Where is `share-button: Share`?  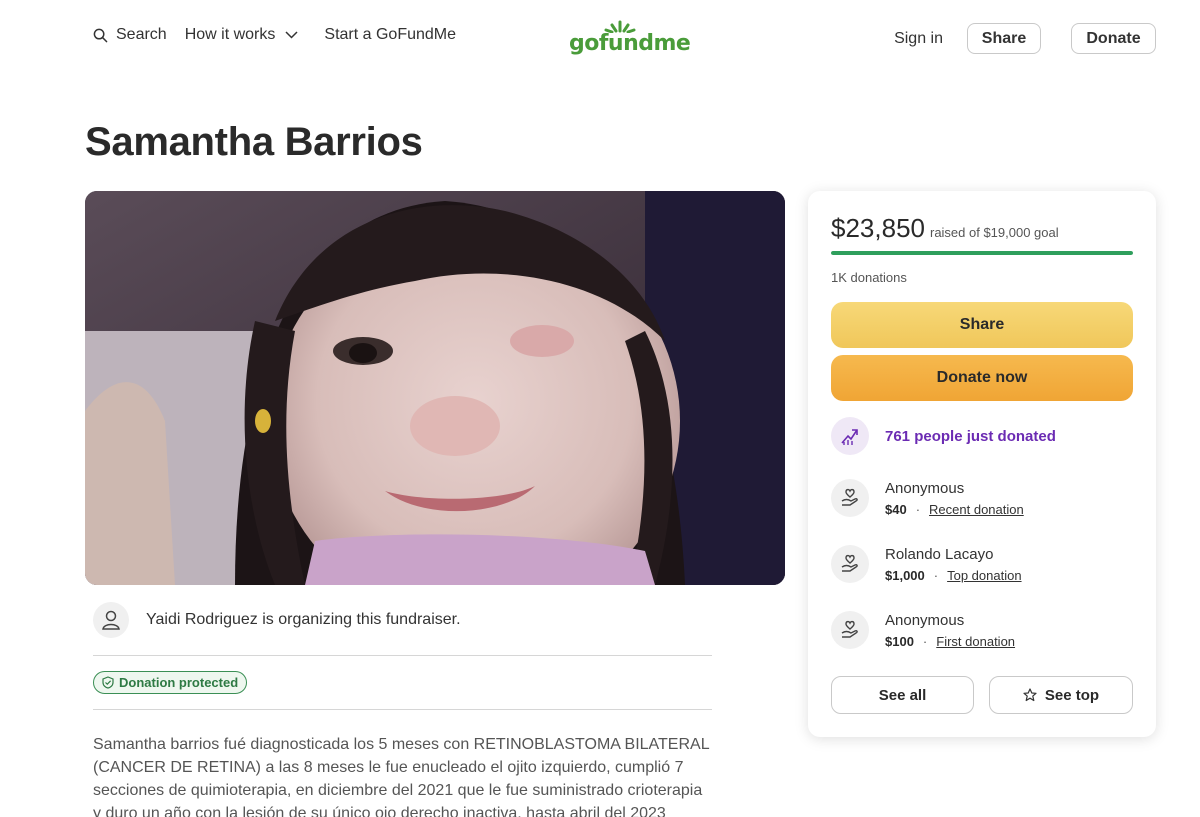
share-button: Share is located at coordinates (982, 325).